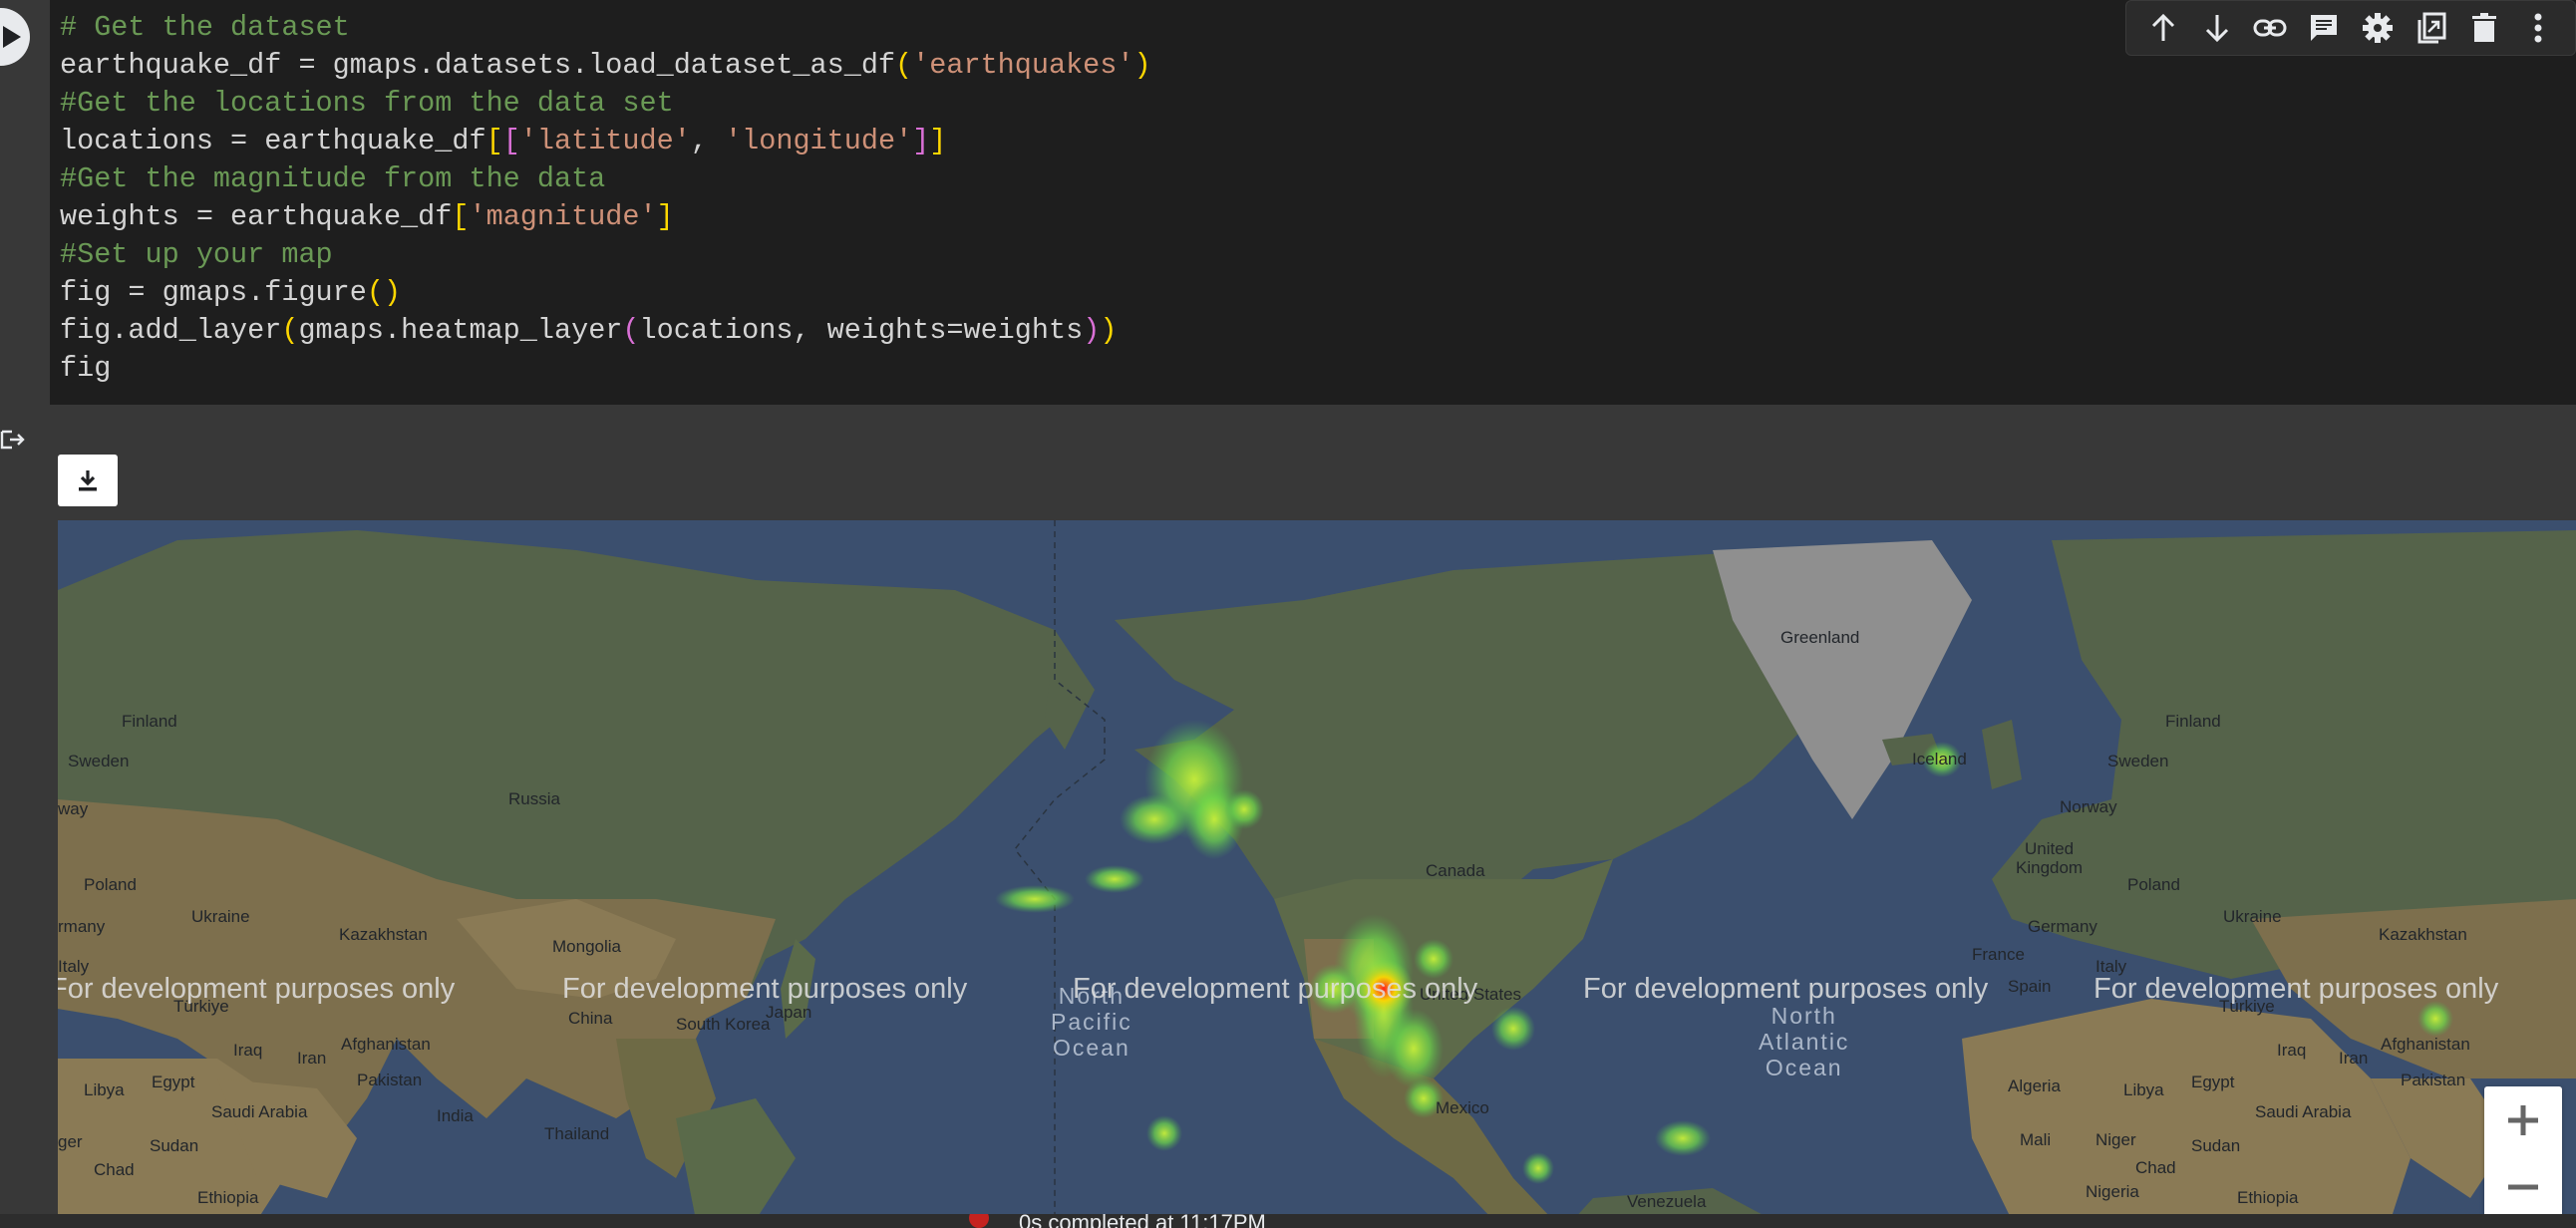  I want to click on trash-icon, so click(2484, 27).